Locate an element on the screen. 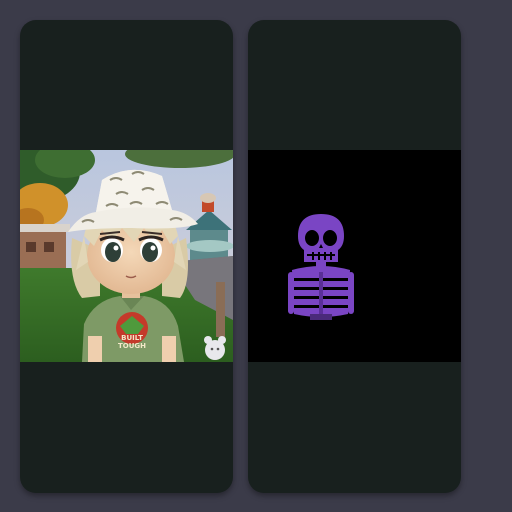 This screenshot has width=512, height=512. shirt-text-line2: TOUGH is located at coordinates (132, 346).